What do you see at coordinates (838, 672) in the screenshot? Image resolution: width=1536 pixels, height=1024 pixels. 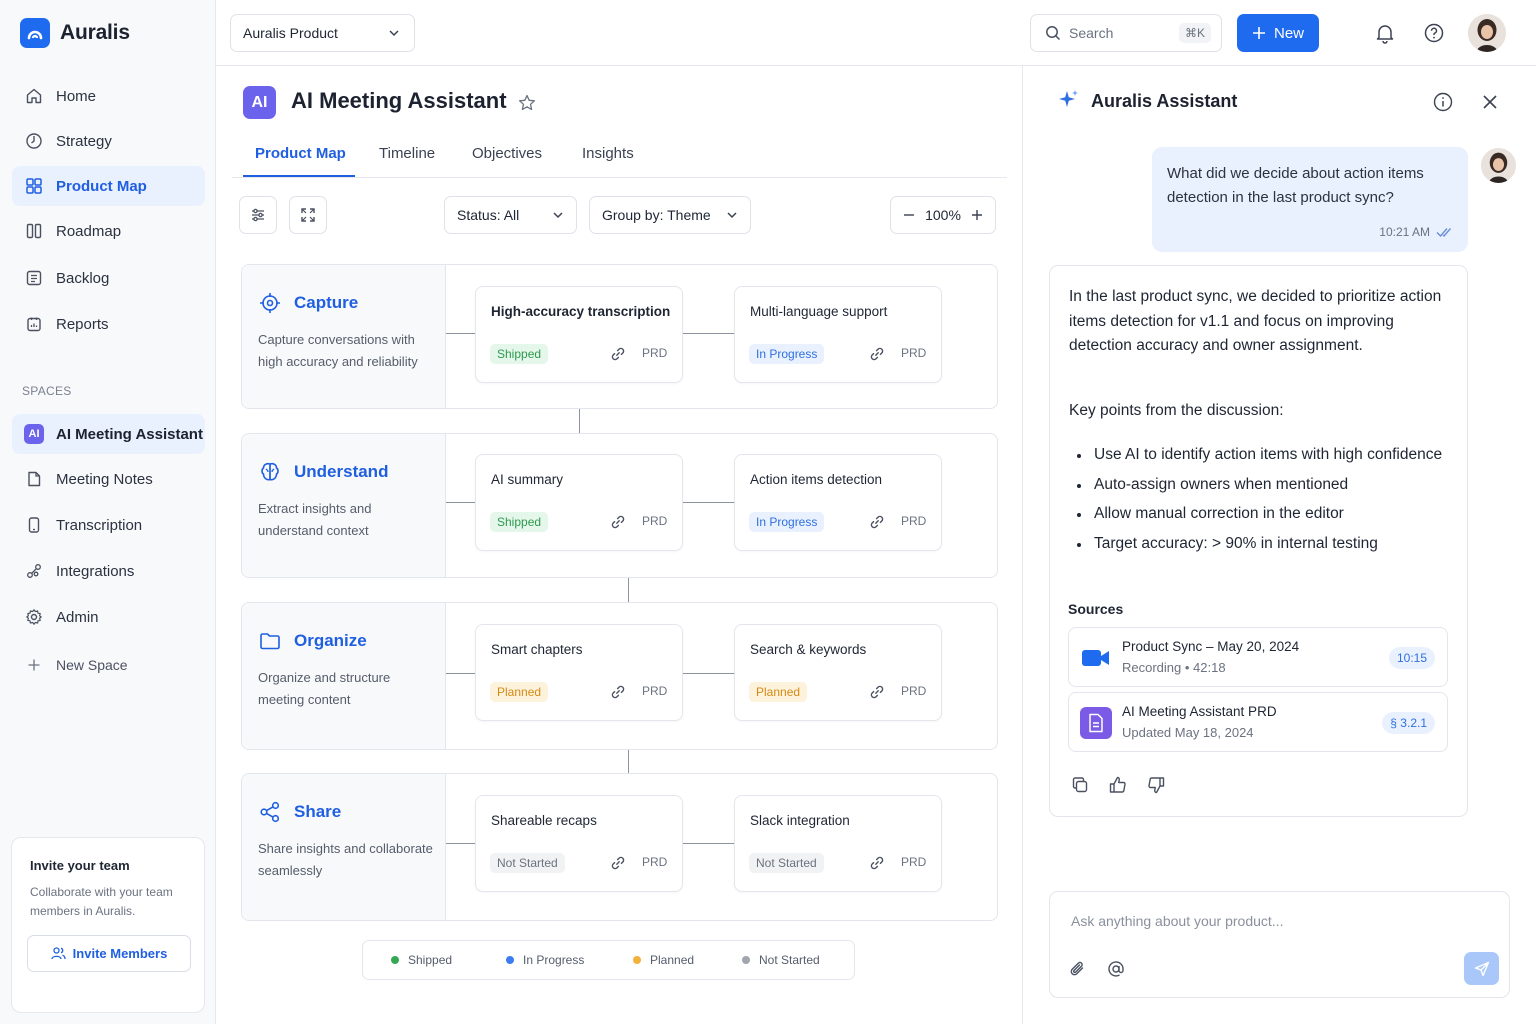 I see `feature-card: Search & keywords Planned PRD` at bounding box center [838, 672].